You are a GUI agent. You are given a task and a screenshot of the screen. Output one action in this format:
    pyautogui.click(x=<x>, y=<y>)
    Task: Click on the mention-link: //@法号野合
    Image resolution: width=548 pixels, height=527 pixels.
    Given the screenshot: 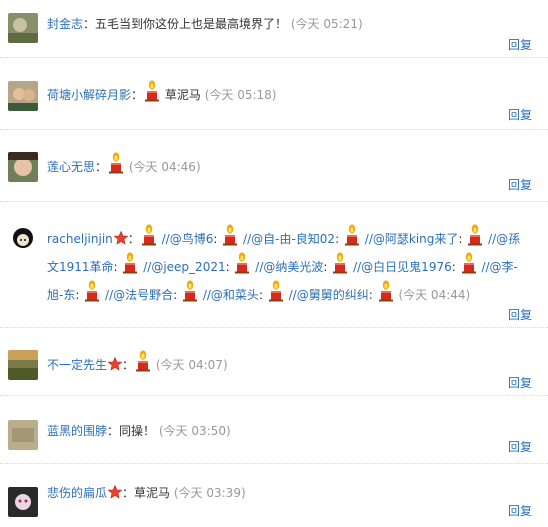 What is the action you would take?
    pyautogui.click(x=139, y=295)
    